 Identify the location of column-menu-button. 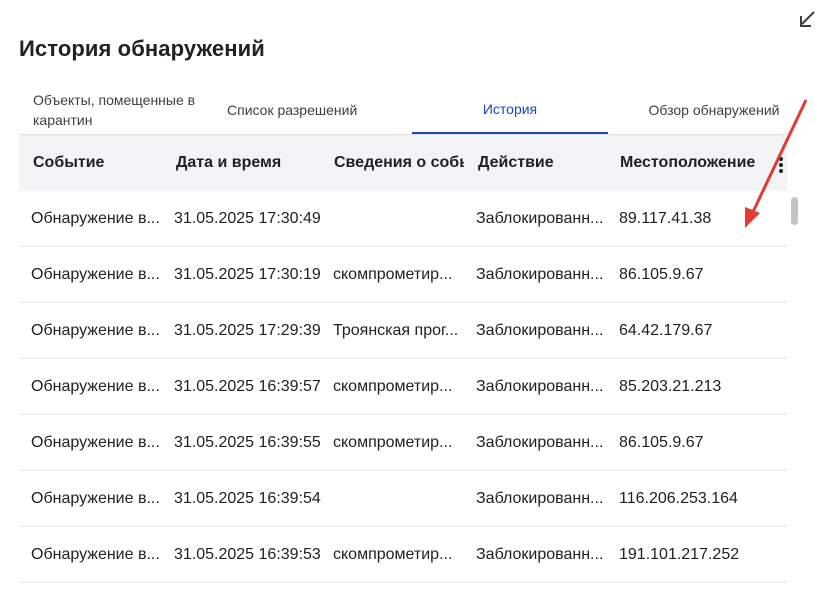
(781, 165).